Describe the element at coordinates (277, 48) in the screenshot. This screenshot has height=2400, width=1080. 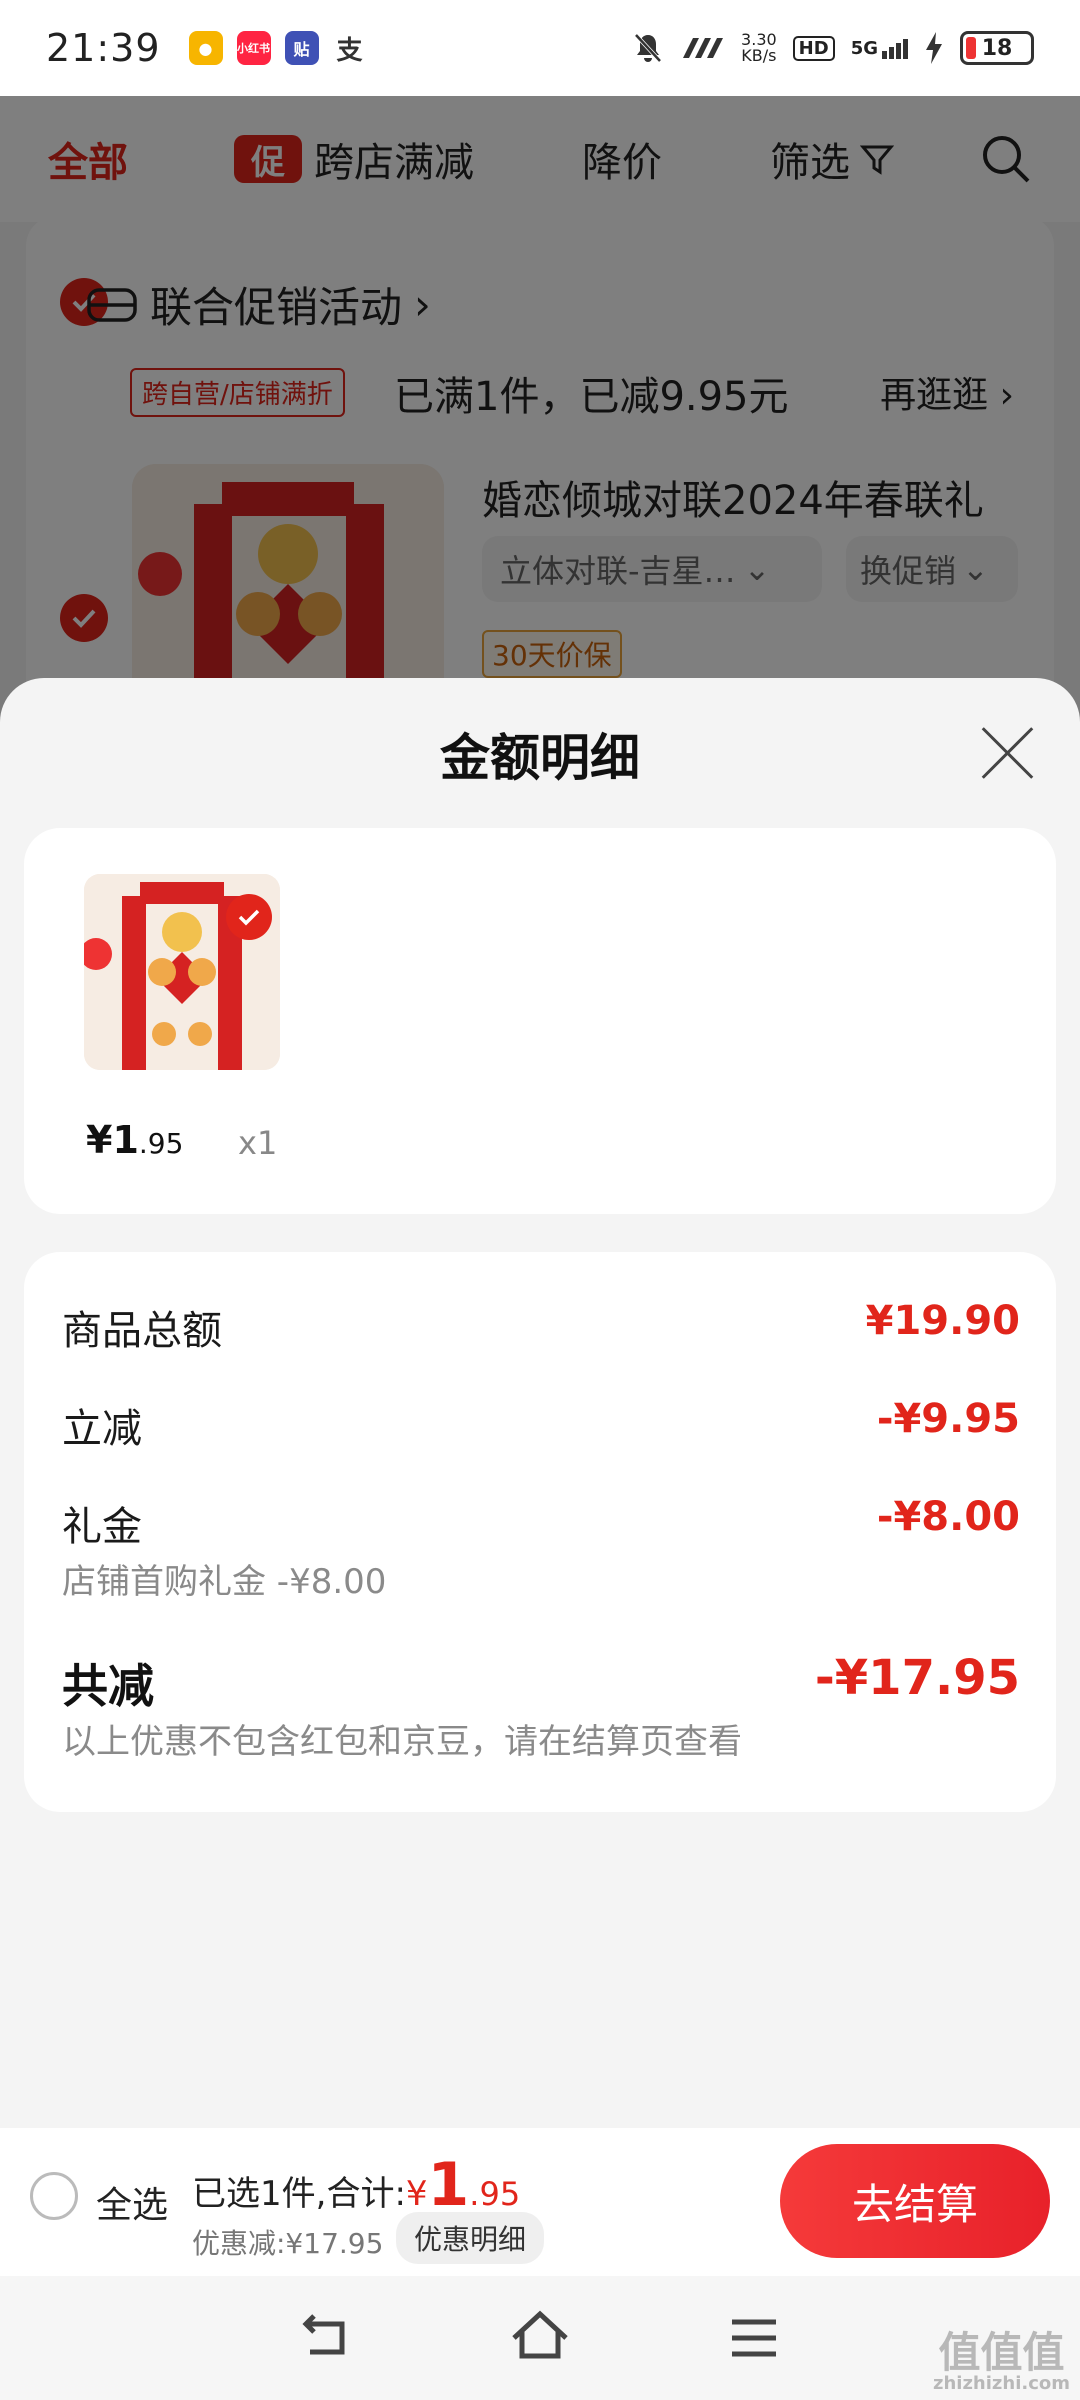
I see `notification-icons: ● 小红书 贴 支` at that location.